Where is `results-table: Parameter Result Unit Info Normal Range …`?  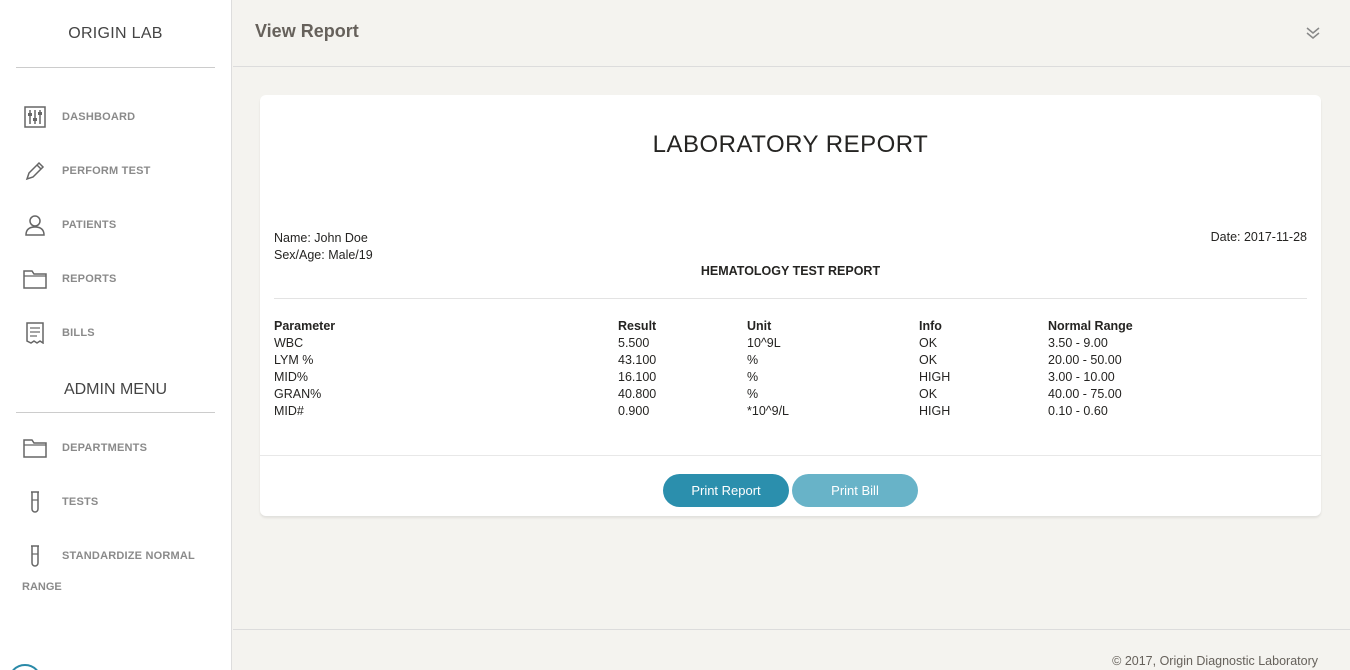 results-table: Parameter Result Unit Info Normal Range … is located at coordinates (790, 368).